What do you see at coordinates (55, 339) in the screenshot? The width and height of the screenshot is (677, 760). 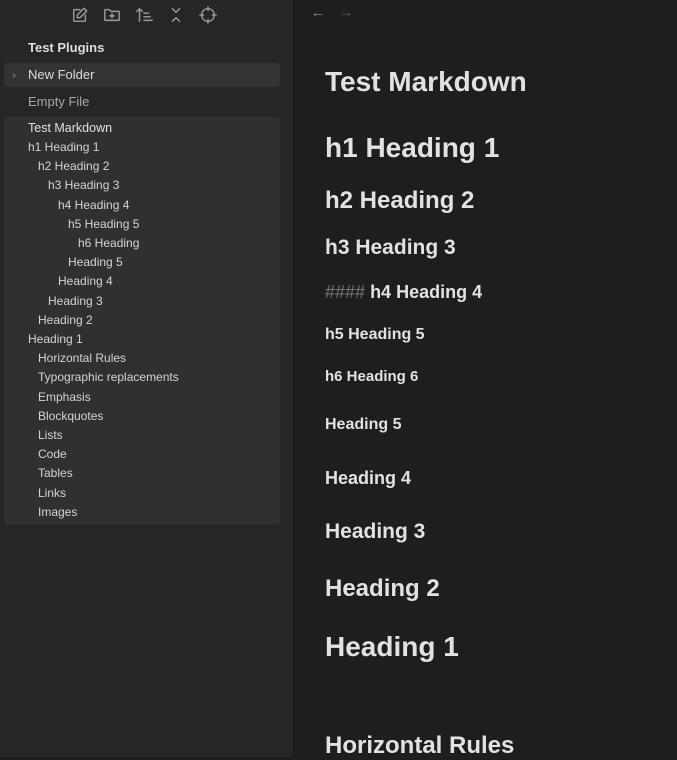 I see `outline-item: Heading 1` at bounding box center [55, 339].